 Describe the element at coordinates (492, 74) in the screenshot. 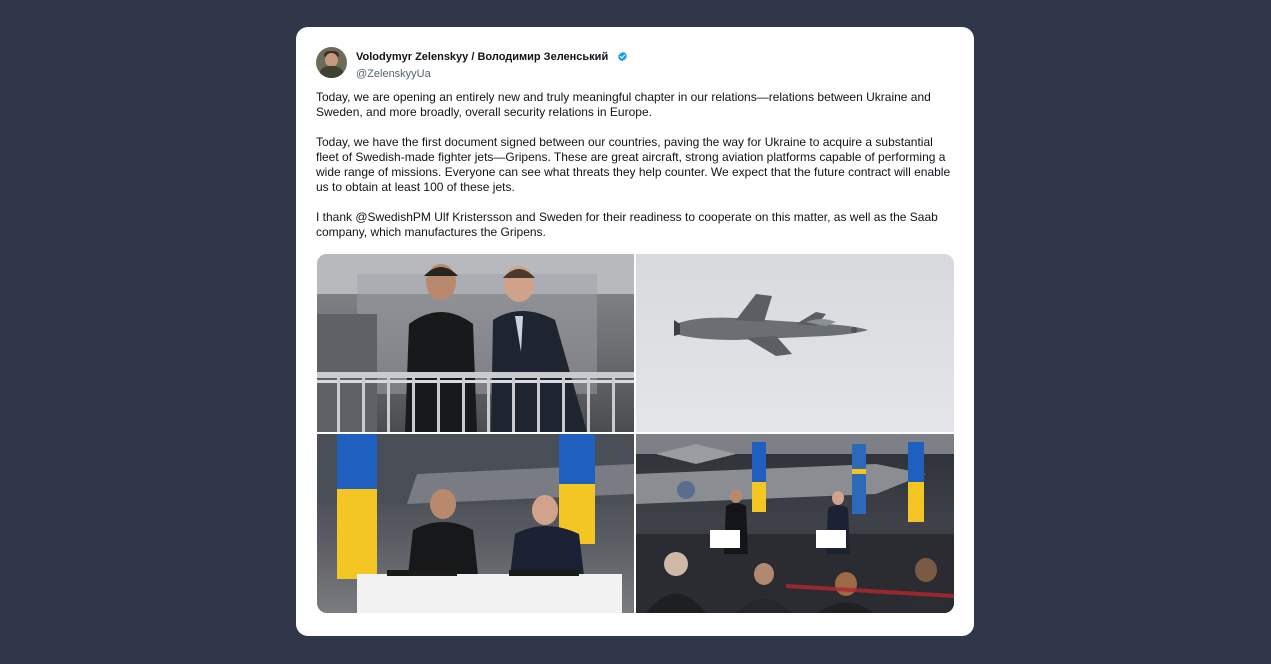

I see `handle: @ZelenskyyUa` at that location.